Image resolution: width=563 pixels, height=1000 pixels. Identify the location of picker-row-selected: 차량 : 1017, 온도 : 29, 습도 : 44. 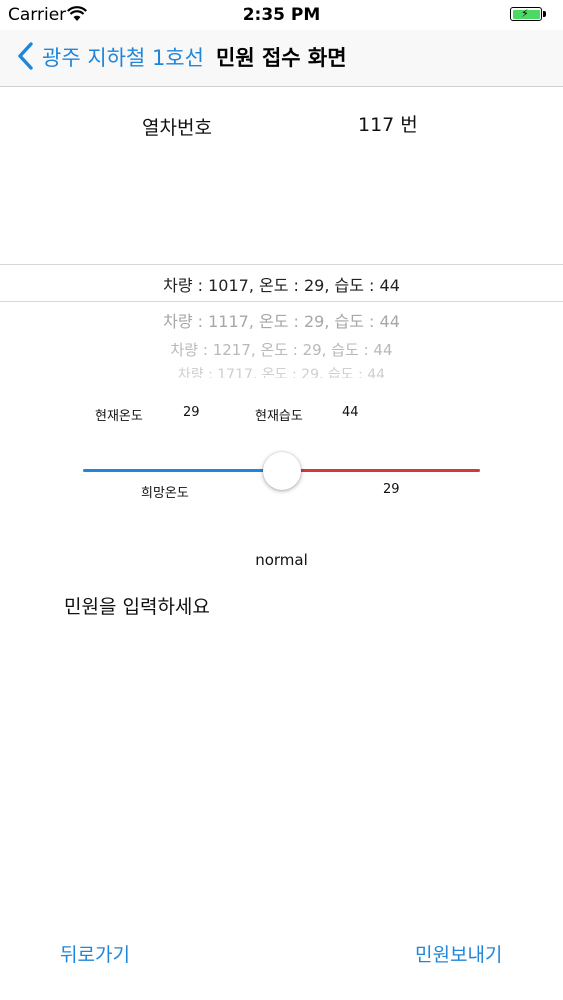
(281, 284).